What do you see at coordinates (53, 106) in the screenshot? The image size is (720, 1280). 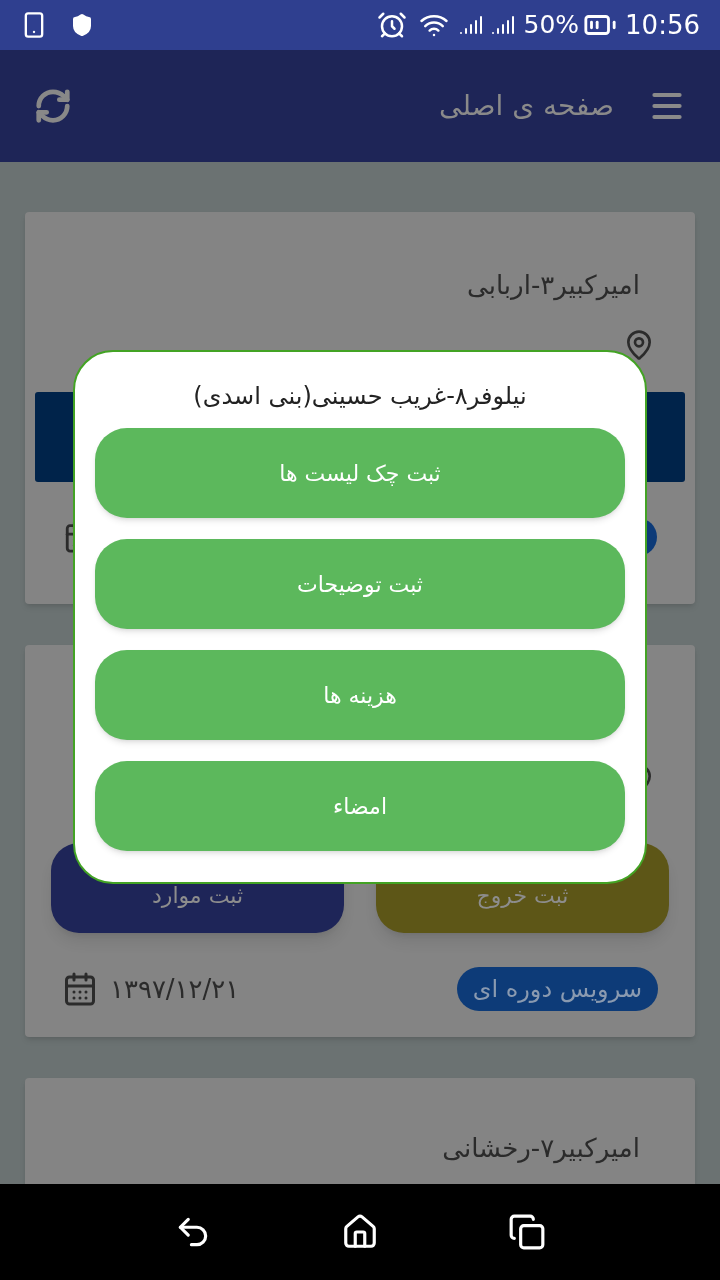 I see `refresh-icon` at bounding box center [53, 106].